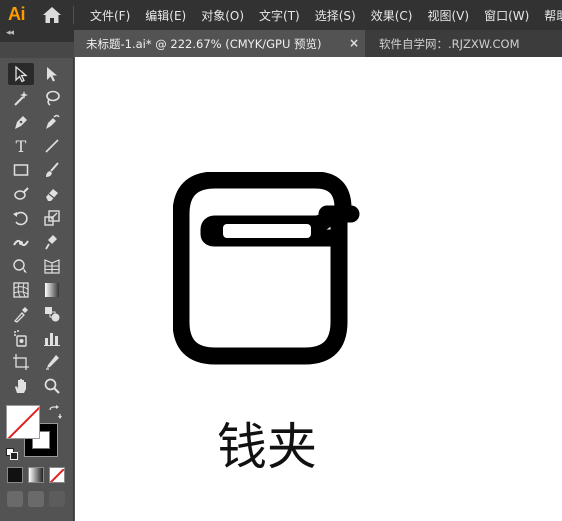  I want to click on menu-window: 窗口(W), so click(506, 15).